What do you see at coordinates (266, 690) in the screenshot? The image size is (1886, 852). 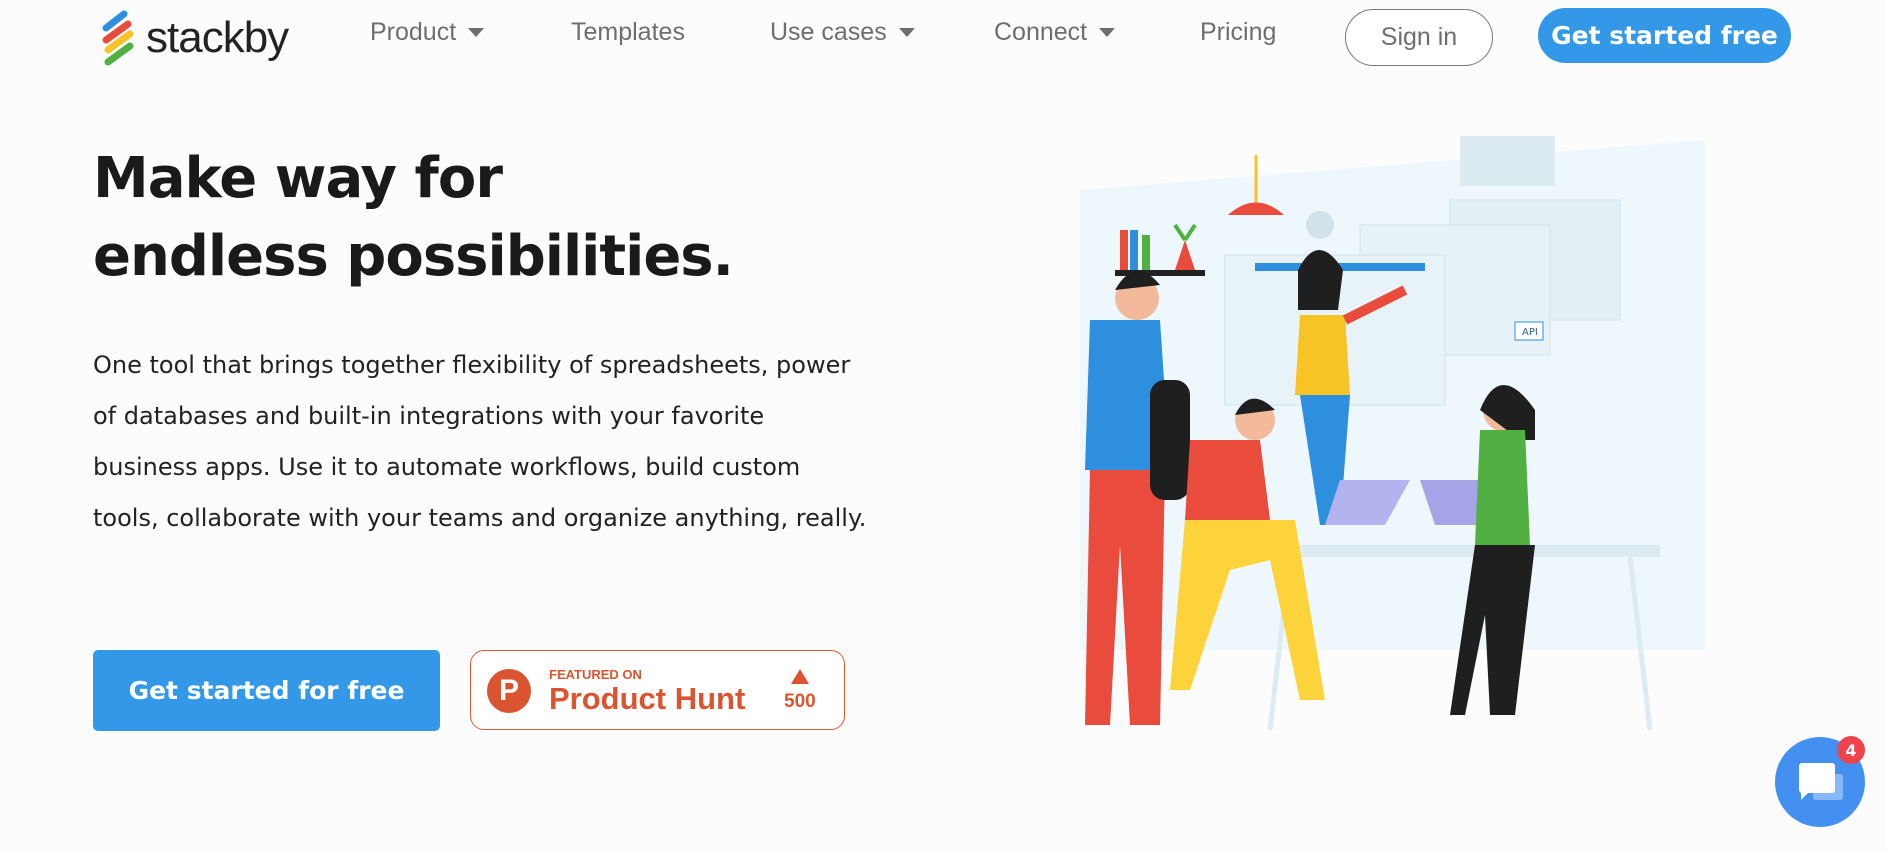 I see `get-started-for-free-button: Get started for free` at bounding box center [266, 690].